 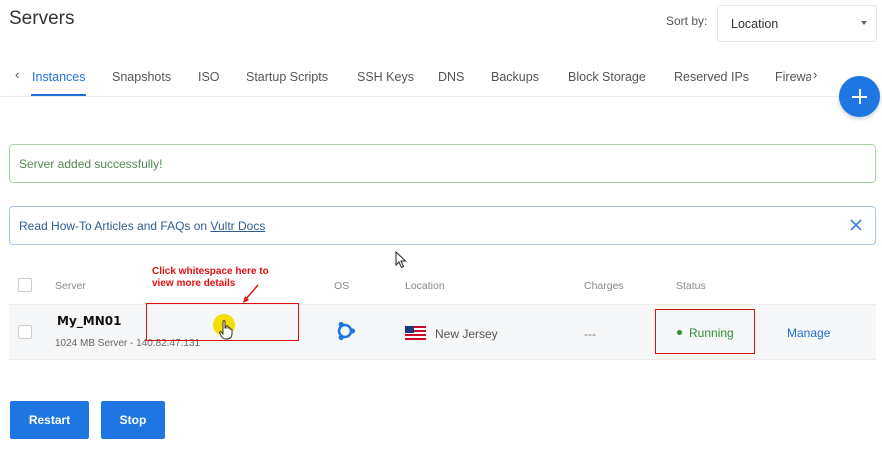 What do you see at coordinates (91, 164) in the screenshot?
I see `success-alert-text: Server added successfully!` at bounding box center [91, 164].